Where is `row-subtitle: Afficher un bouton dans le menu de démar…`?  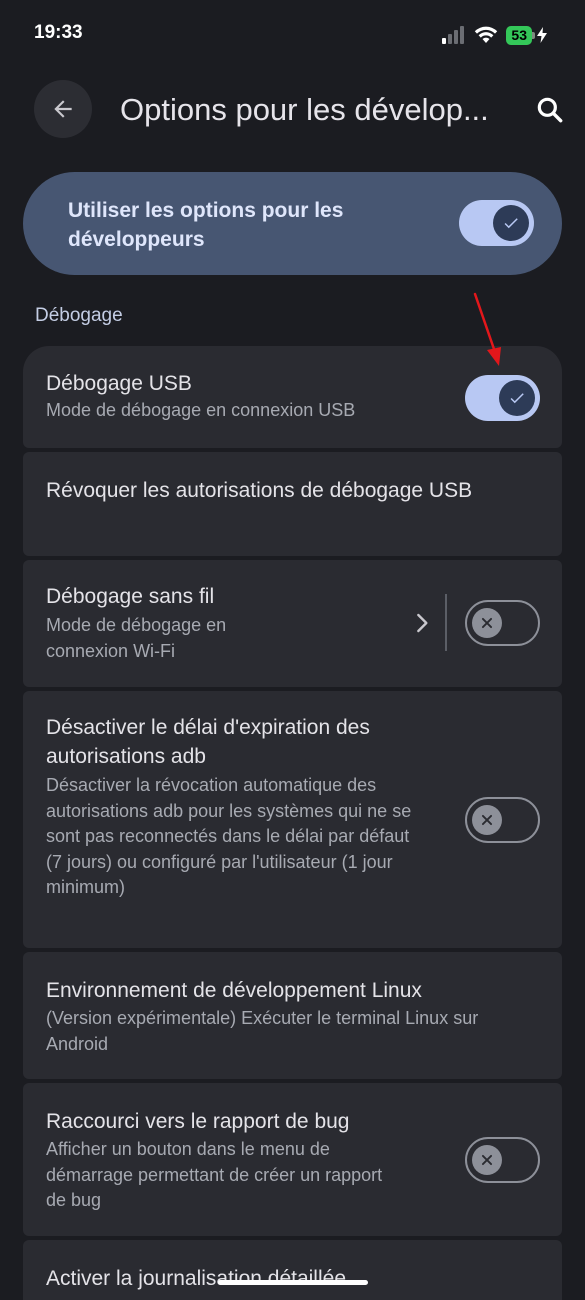
row-subtitle: Afficher un bouton dans le menu de démar… is located at coordinates (214, 1174).